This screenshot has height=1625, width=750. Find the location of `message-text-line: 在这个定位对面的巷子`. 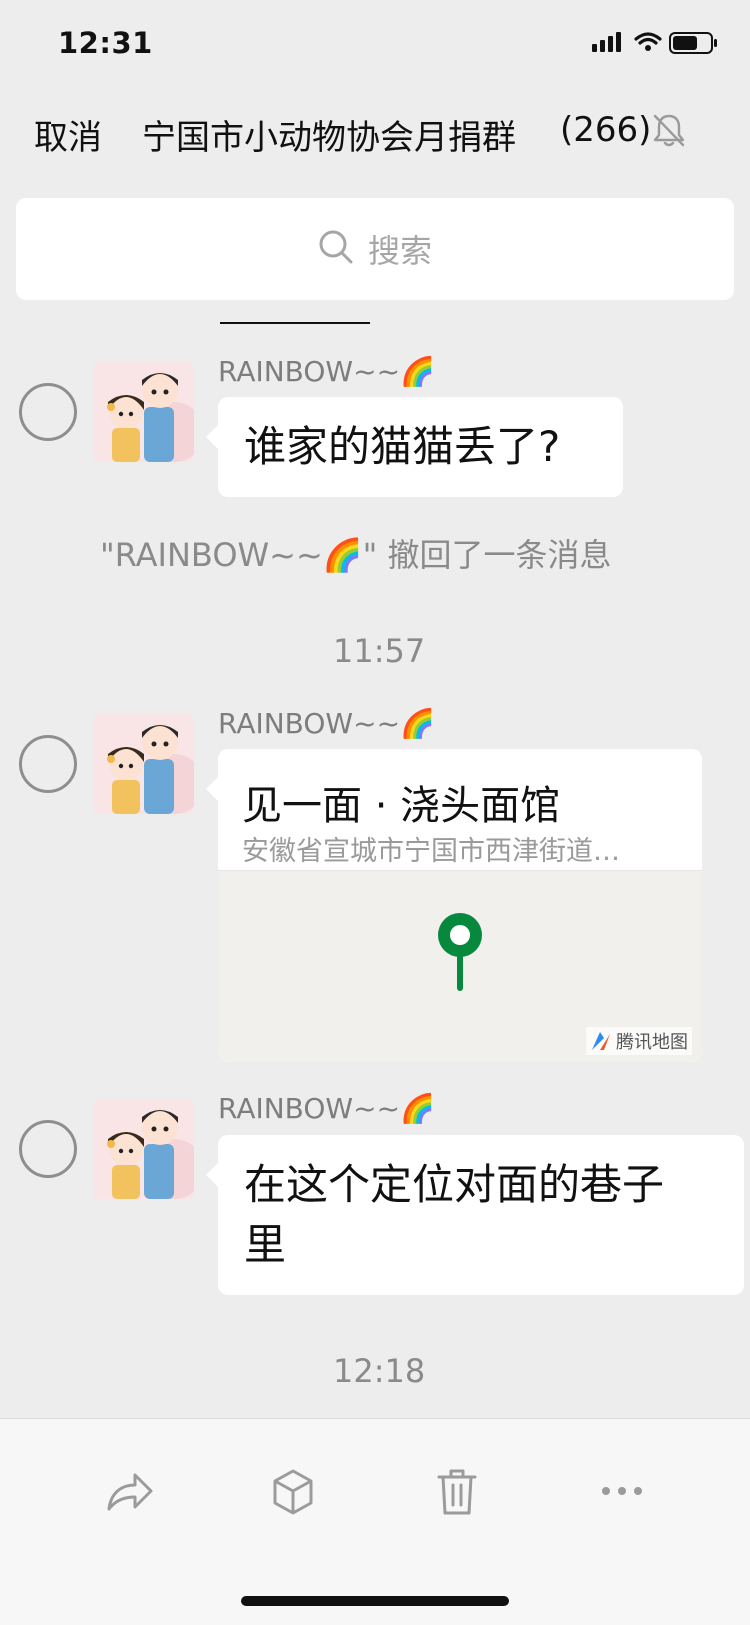

message-text-line: 在这个定位对面的巷子 is located at coordinates (454, 1184).